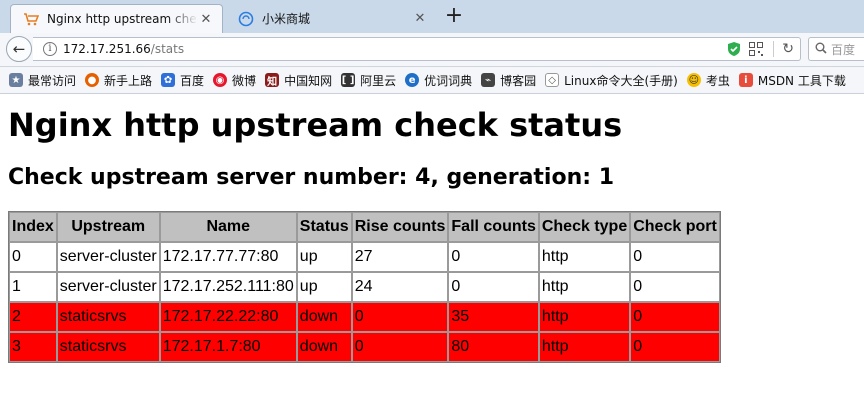 The width and height of the screenshot is (864, 418). What do you see at coordinates (286, 19) in the screenshot?
I see `tab-title: 小米商城` at bounding box center [286, 19].